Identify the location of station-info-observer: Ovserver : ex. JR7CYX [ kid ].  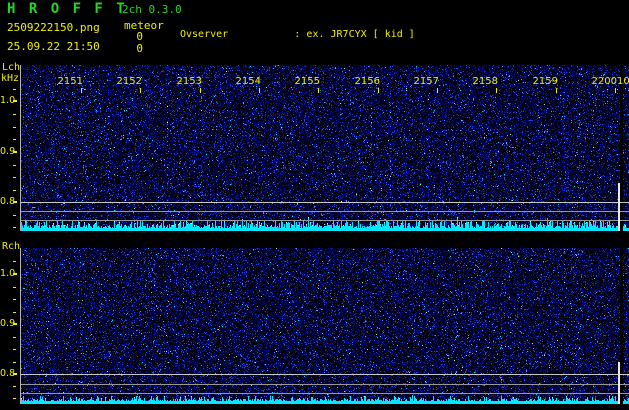
(297, 35).